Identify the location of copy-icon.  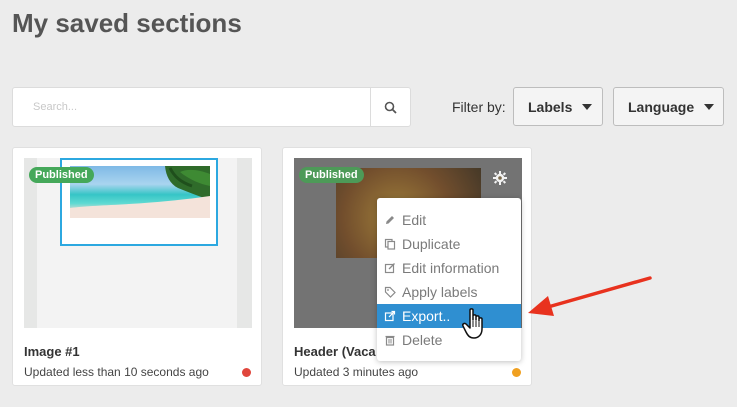
(390, 244).